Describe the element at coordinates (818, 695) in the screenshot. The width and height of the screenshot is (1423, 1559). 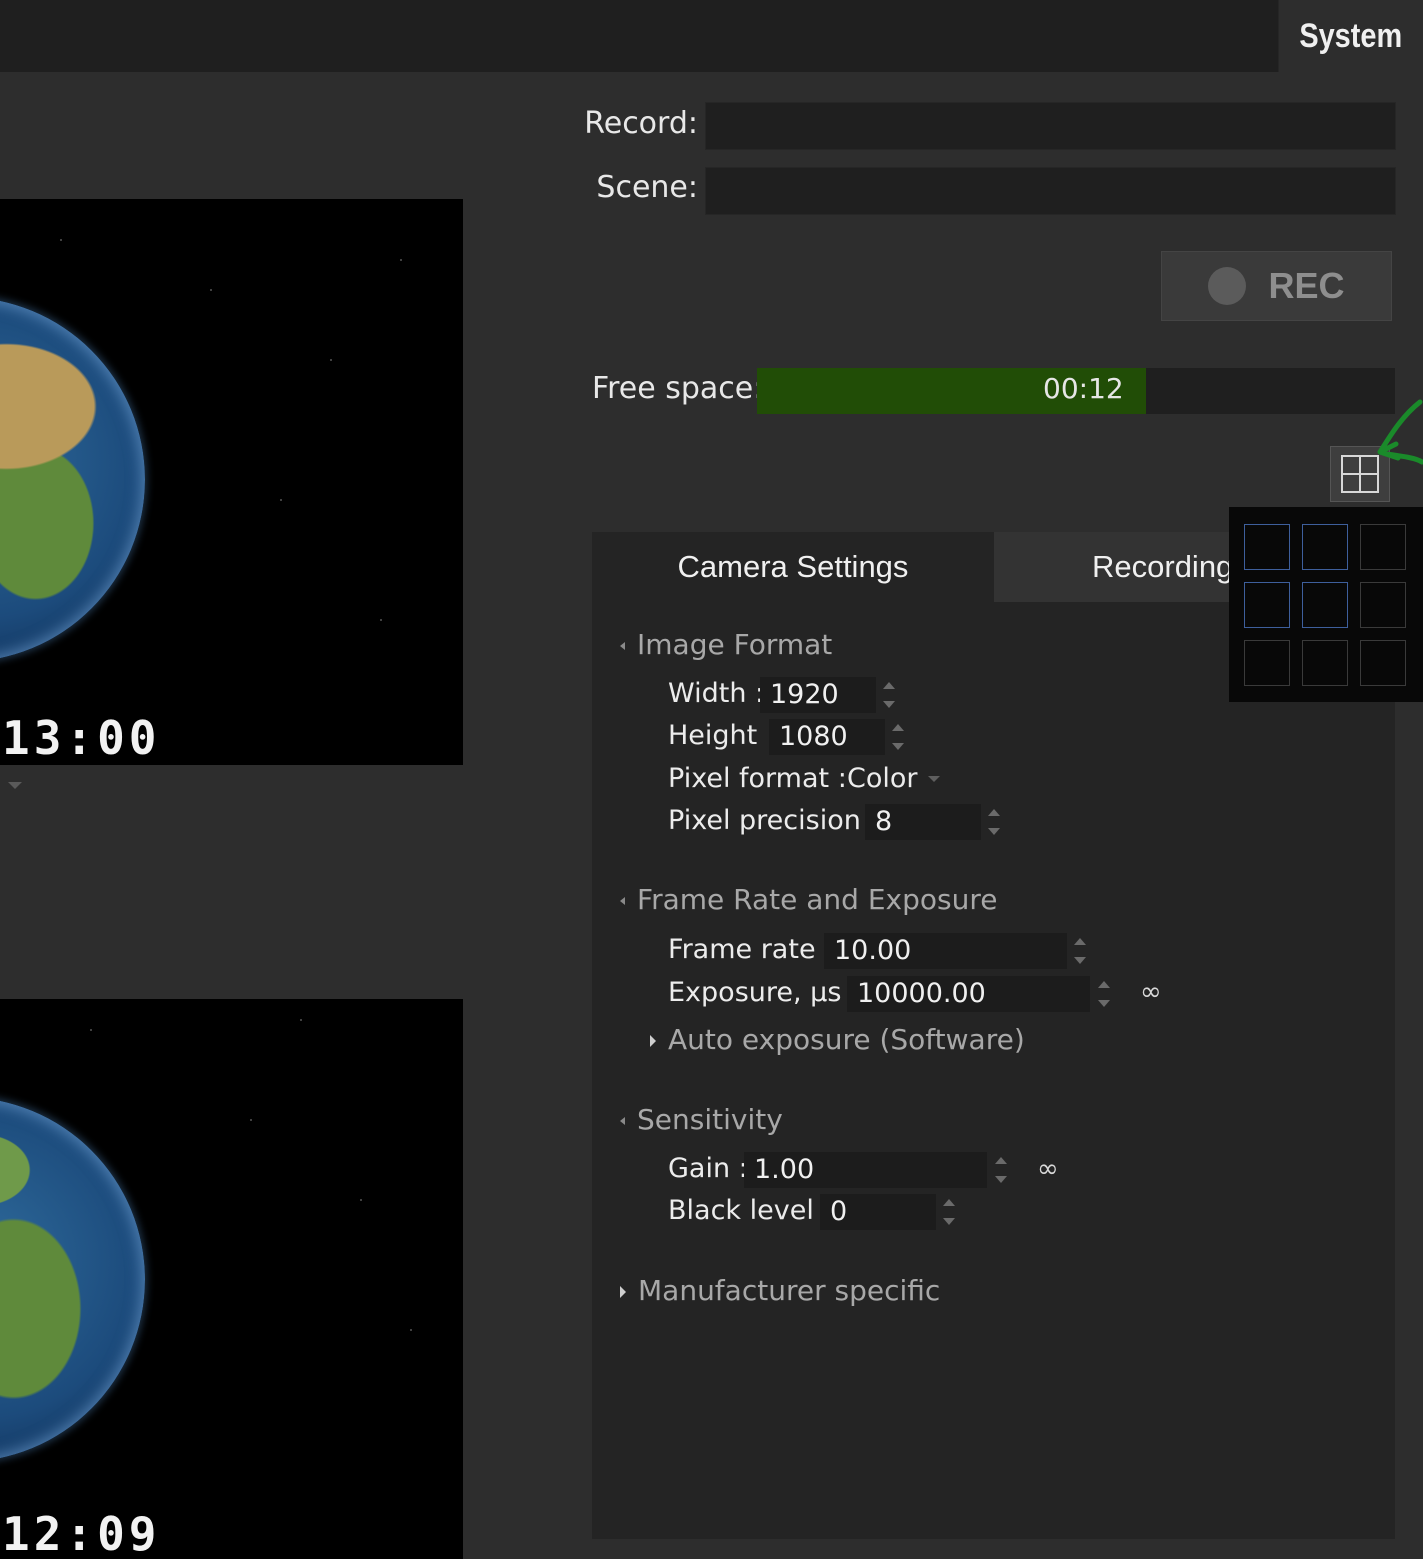
I see `width-input: 1920` at that location.